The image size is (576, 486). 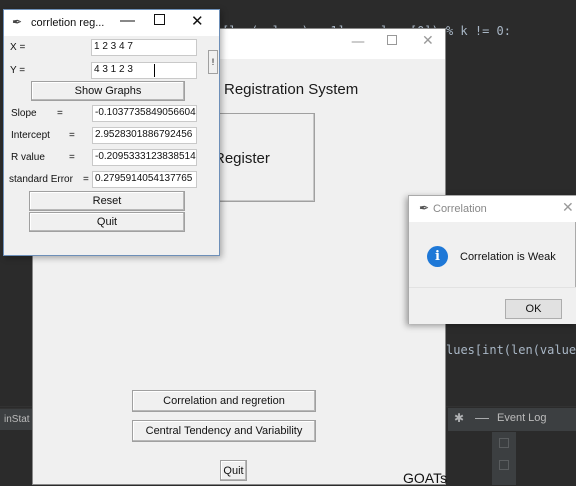 What do you see at coordinates (437, 256) in the screenshot?
I see `info-icon: i` at bounding box center [437, 256].